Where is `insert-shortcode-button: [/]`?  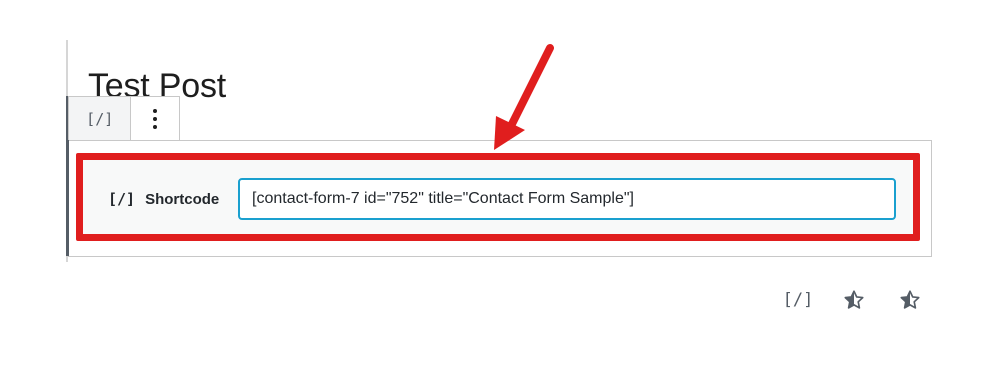 insert-shortcode-button: [/] is located at coordinates (798, 300).